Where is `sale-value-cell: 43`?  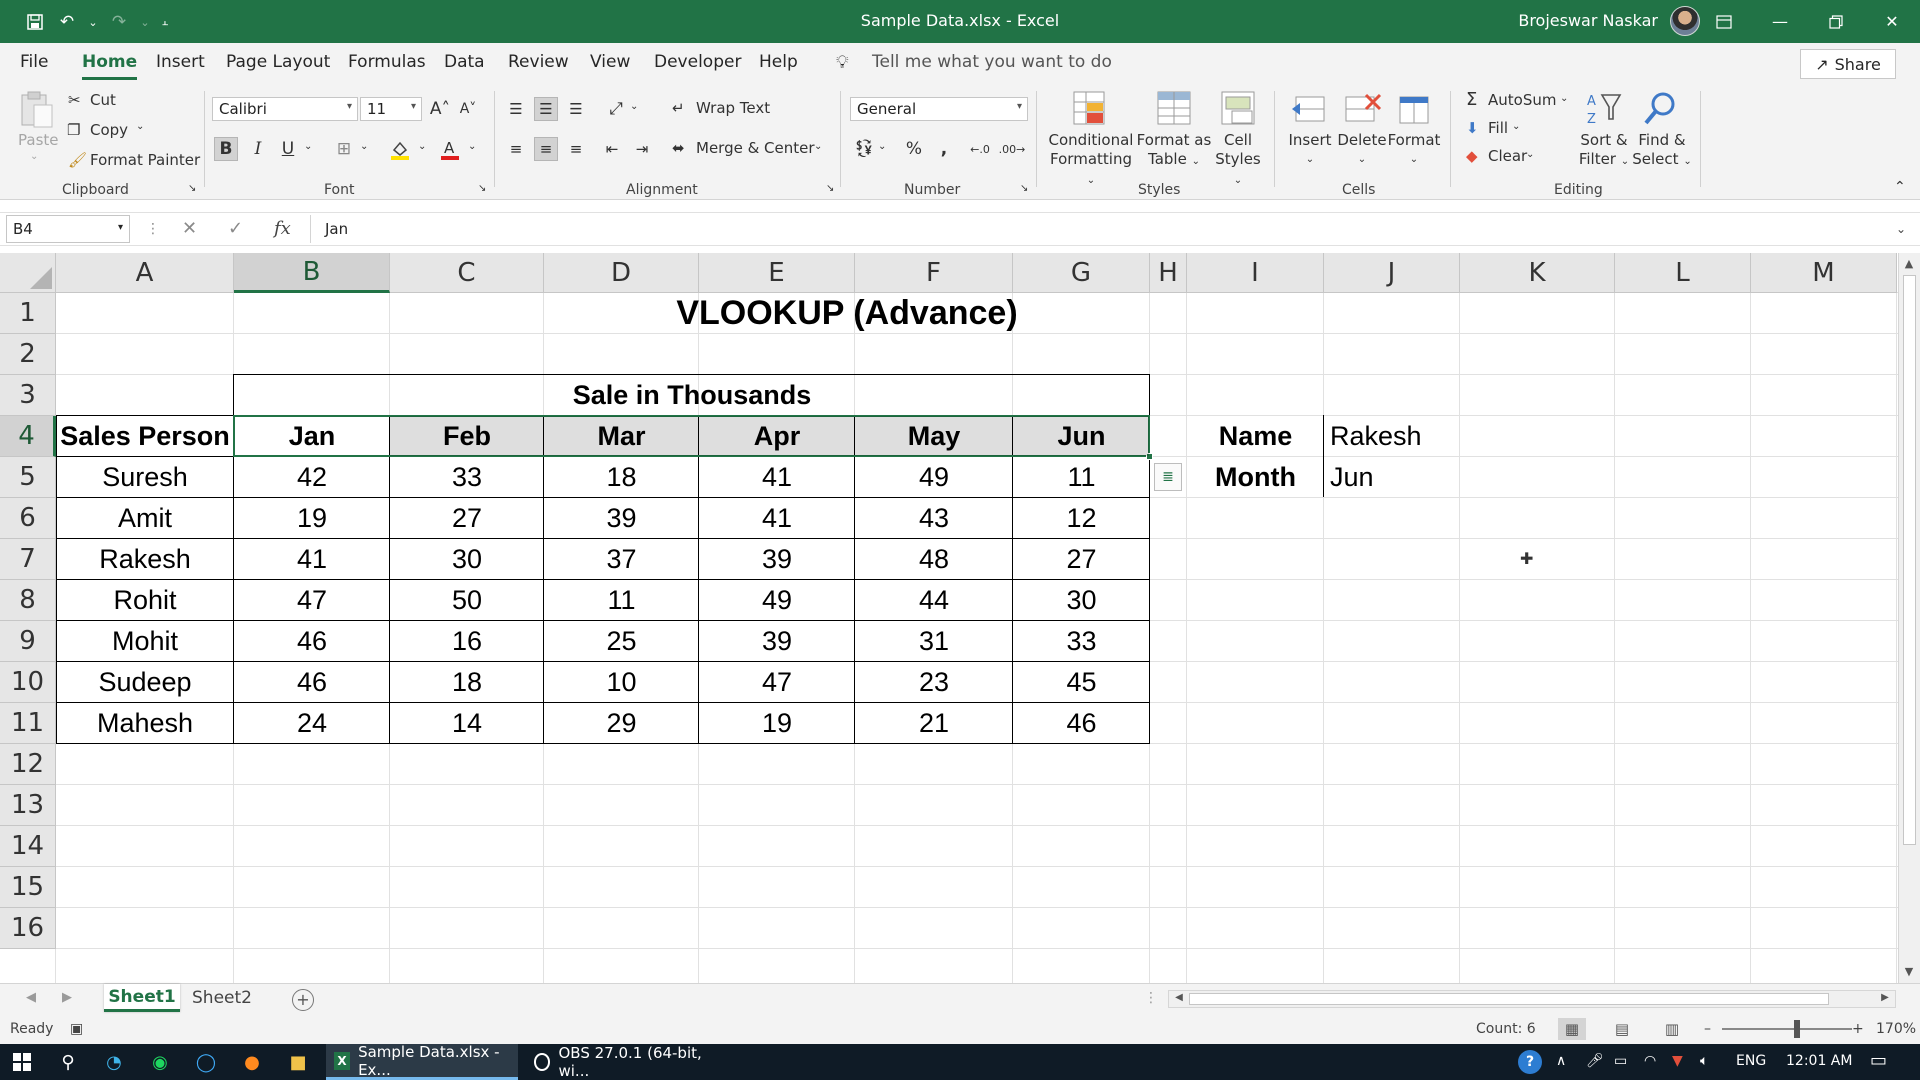
sale-value-cell: 43 is located at coordinates (934, 518).